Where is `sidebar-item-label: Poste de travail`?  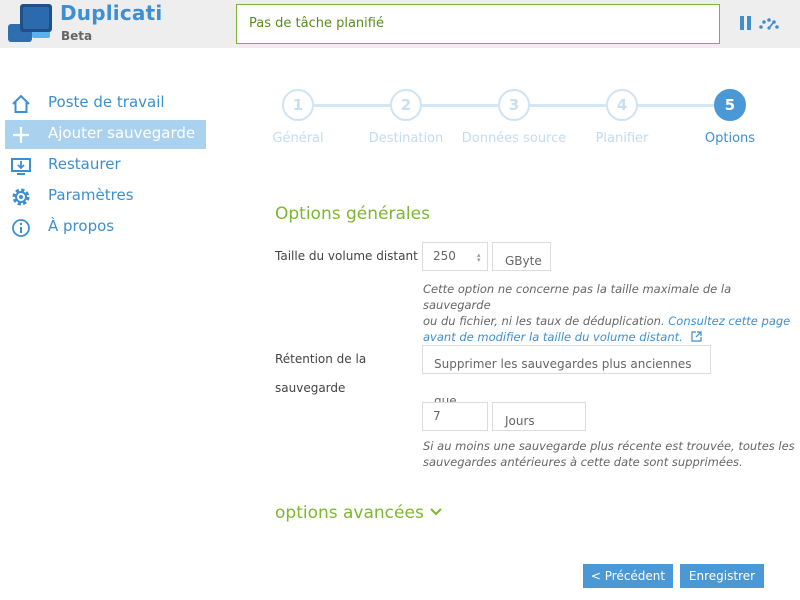
sidebar-item-label: Poste de travail is located at coordinates (106, 102).